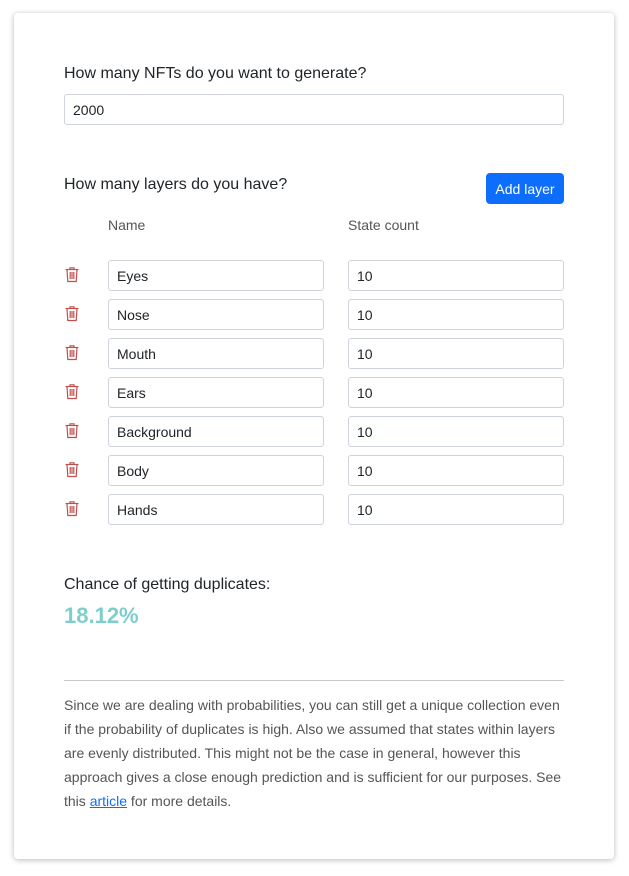 The height and width of the screenshot is (876, 629). I want to click on nft-count-input, so click(314, 109).